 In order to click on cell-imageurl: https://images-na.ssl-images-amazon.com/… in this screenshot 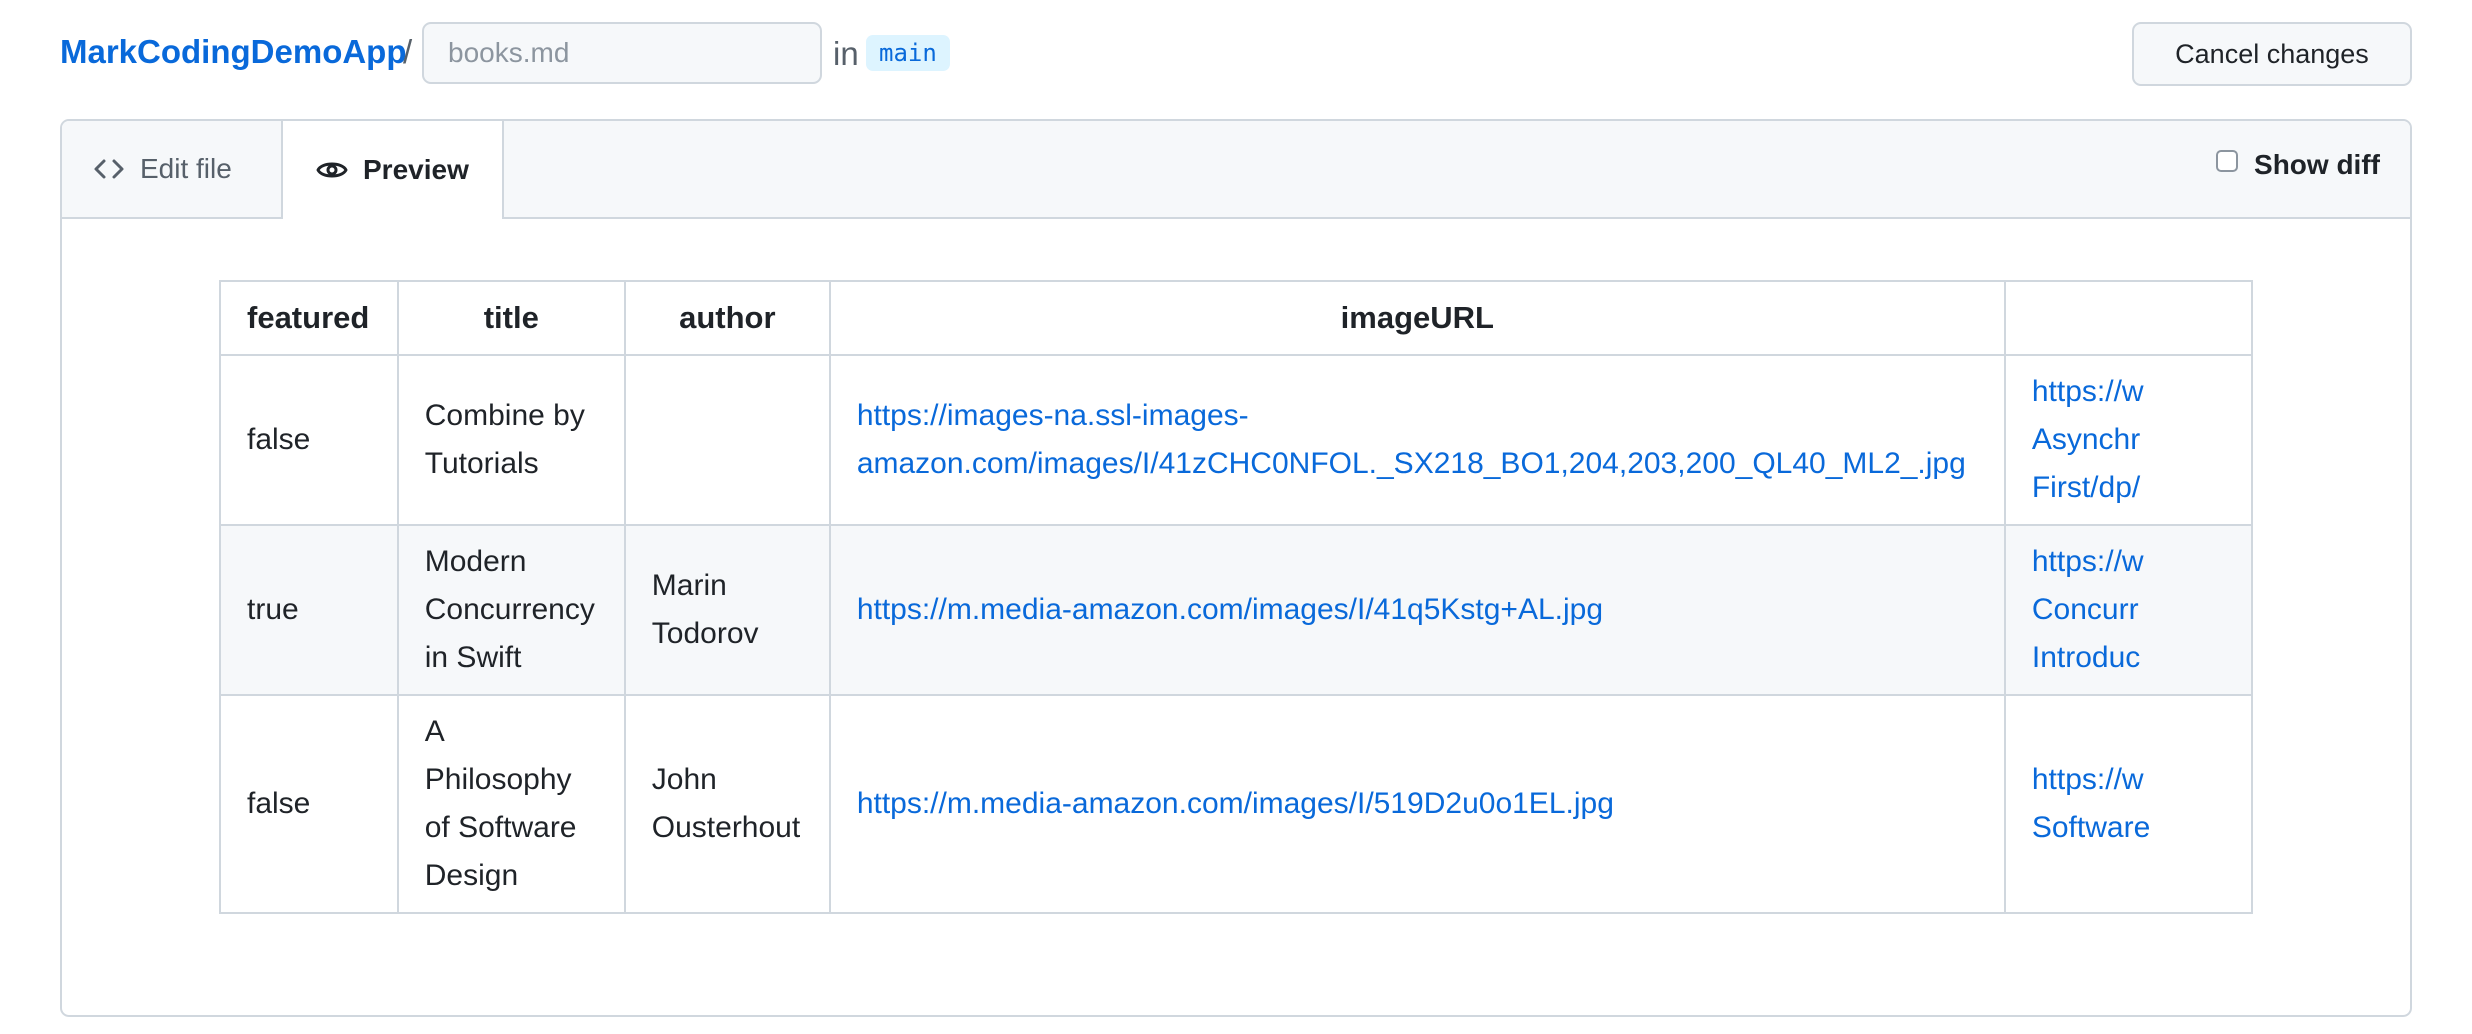, I will do `click(1417, 440)`.